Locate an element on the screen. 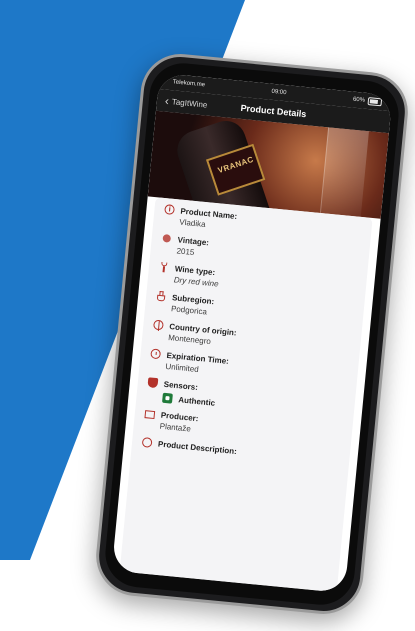 The height and width of the screenshot is (631, 415). wine-glass-icon is located at coordinates (164, 267).